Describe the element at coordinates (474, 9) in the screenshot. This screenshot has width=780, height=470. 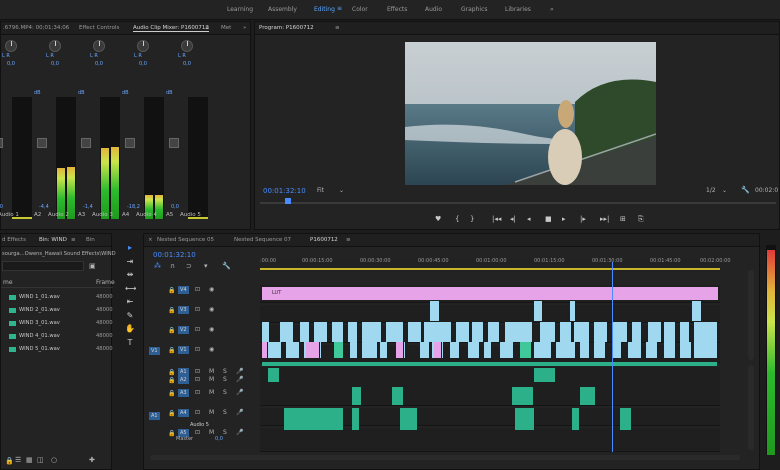
I see `workspace-tab-graphics: Graphics` at that location.